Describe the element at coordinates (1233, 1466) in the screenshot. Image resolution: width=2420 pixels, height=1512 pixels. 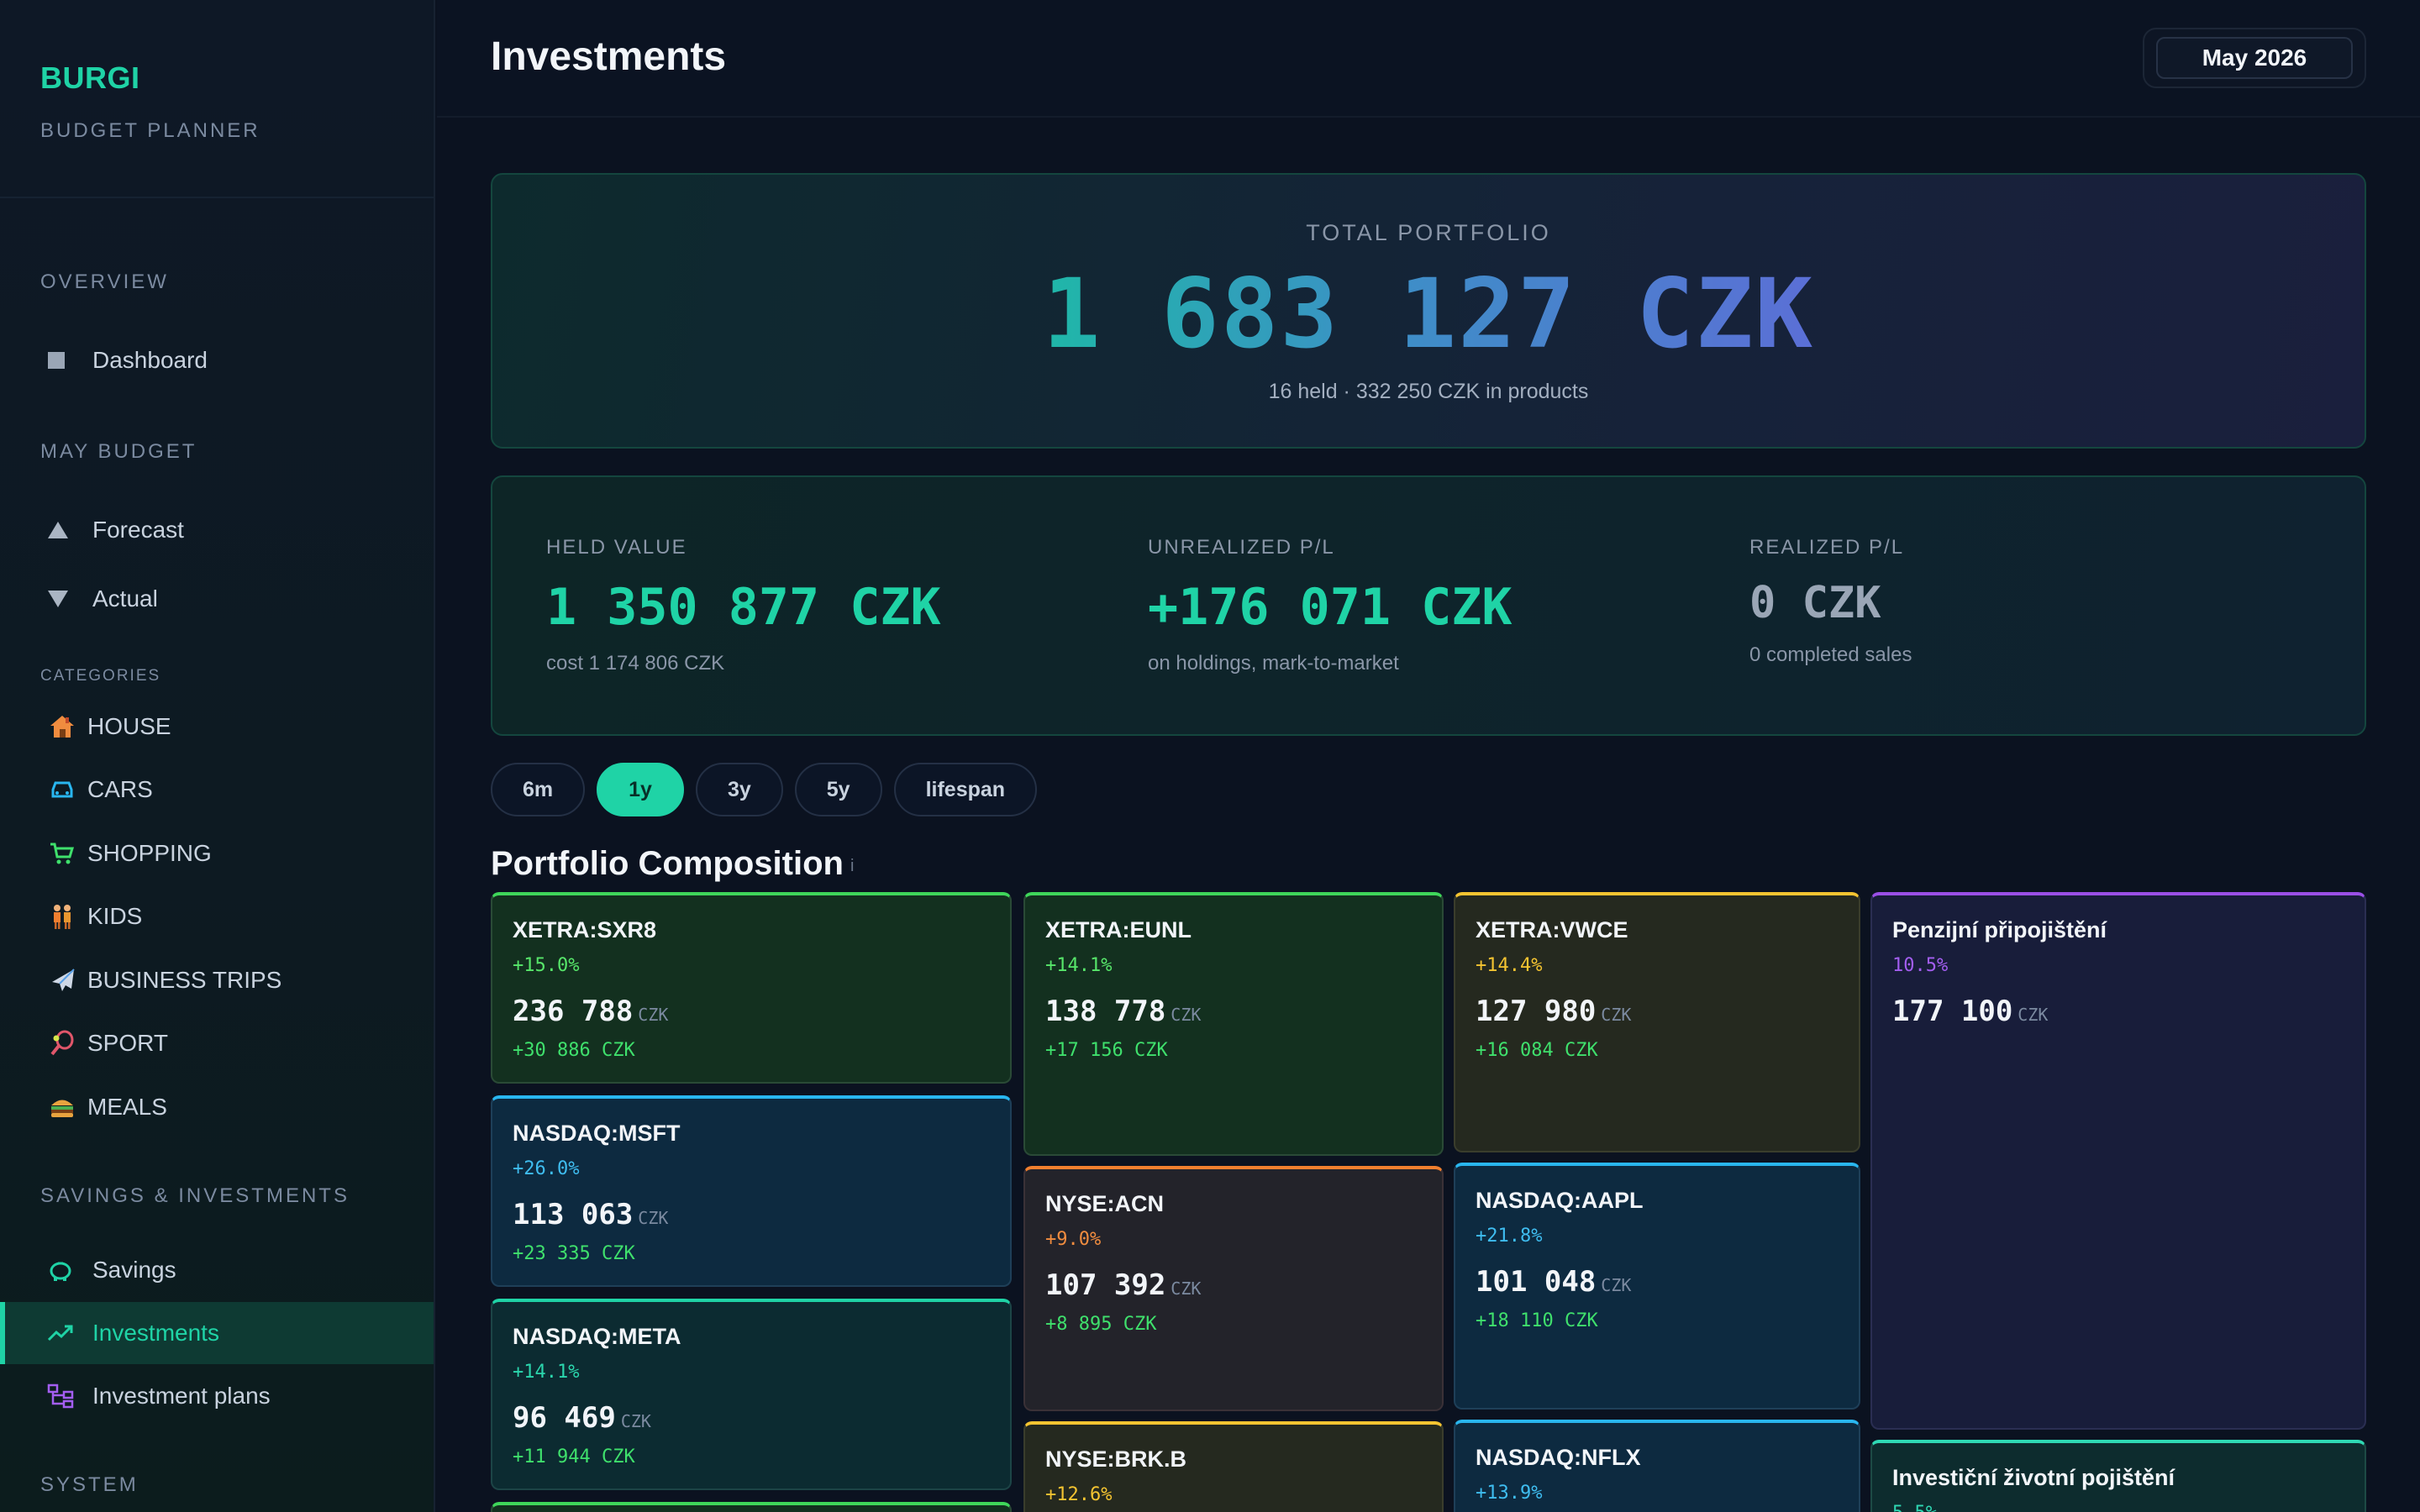
I see `holding-tile-brk-b: NYSE:BRK.B +12.6%` at that location.